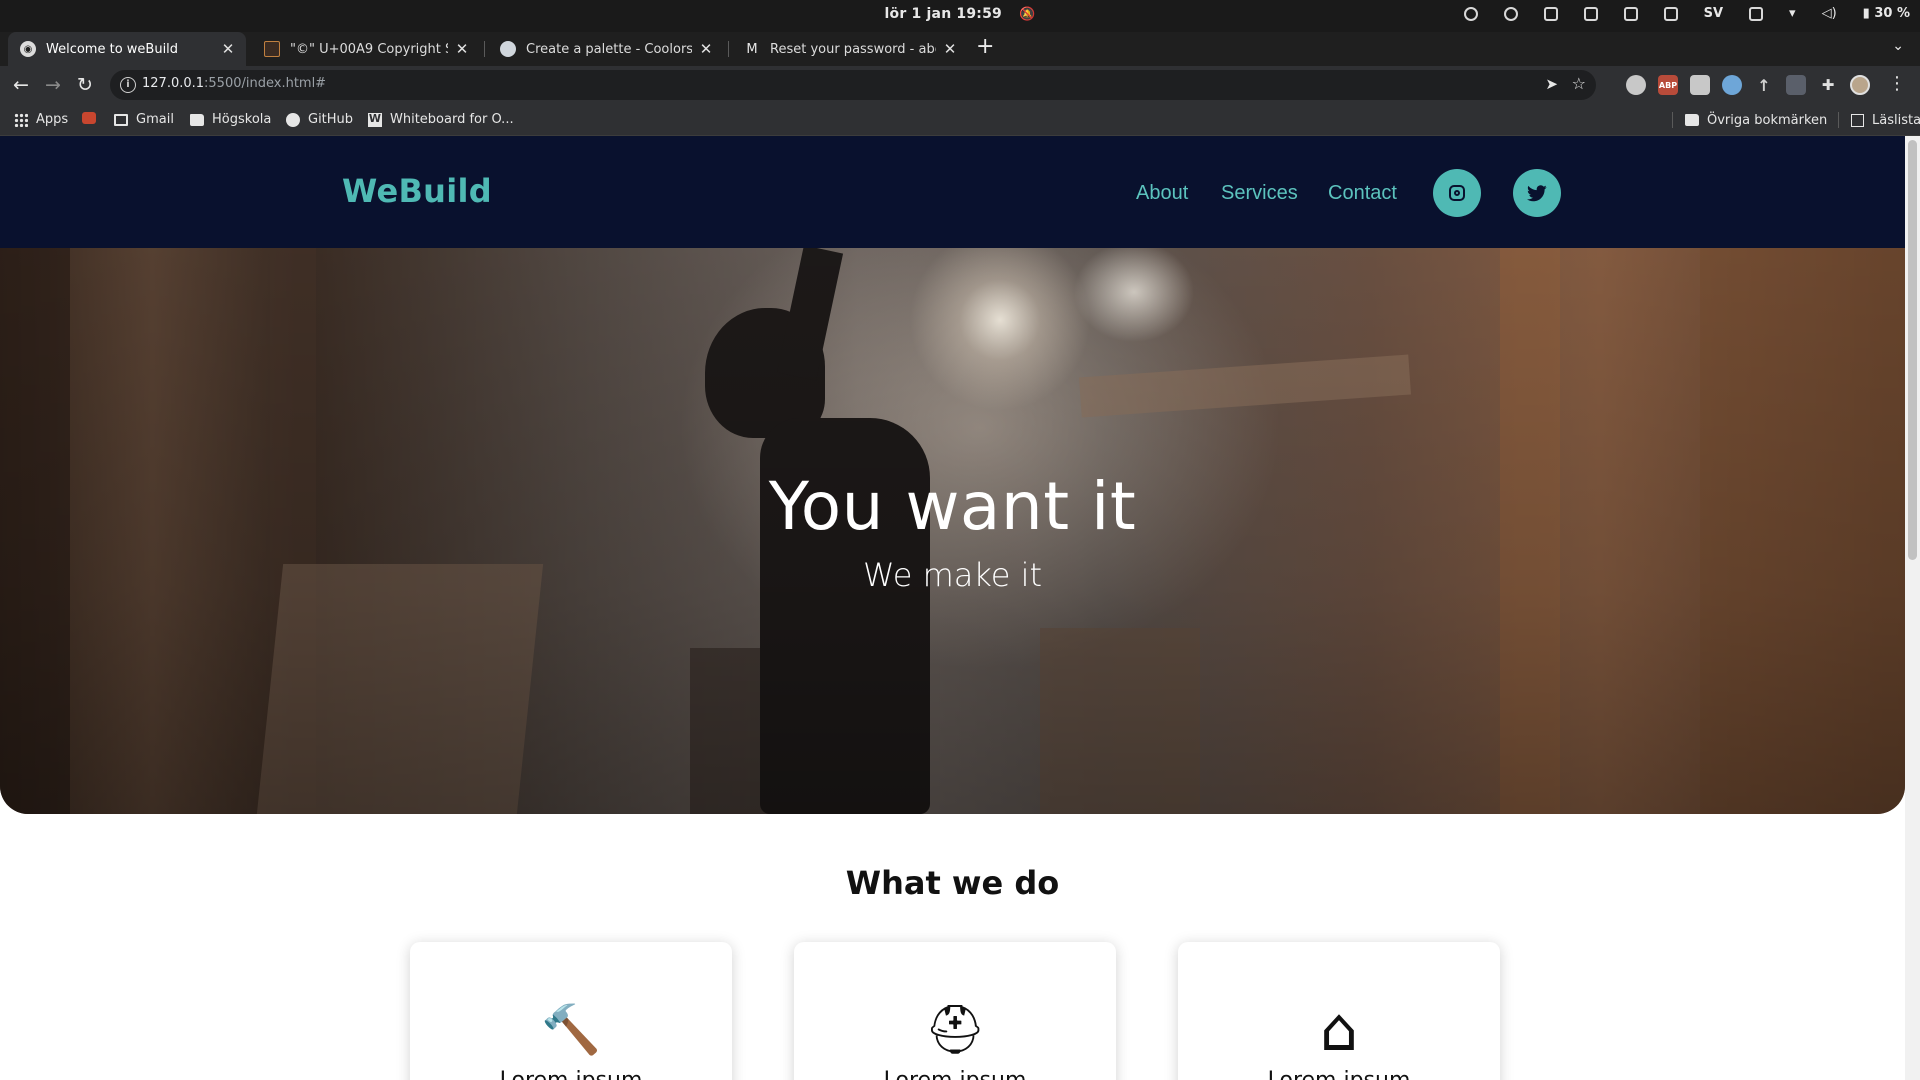 This screenshot has height=1080, width=1920. Describe the element at coordinates (1897, 83) in the screenshot. I see `browser-menu-icon: ⋮` at that location.